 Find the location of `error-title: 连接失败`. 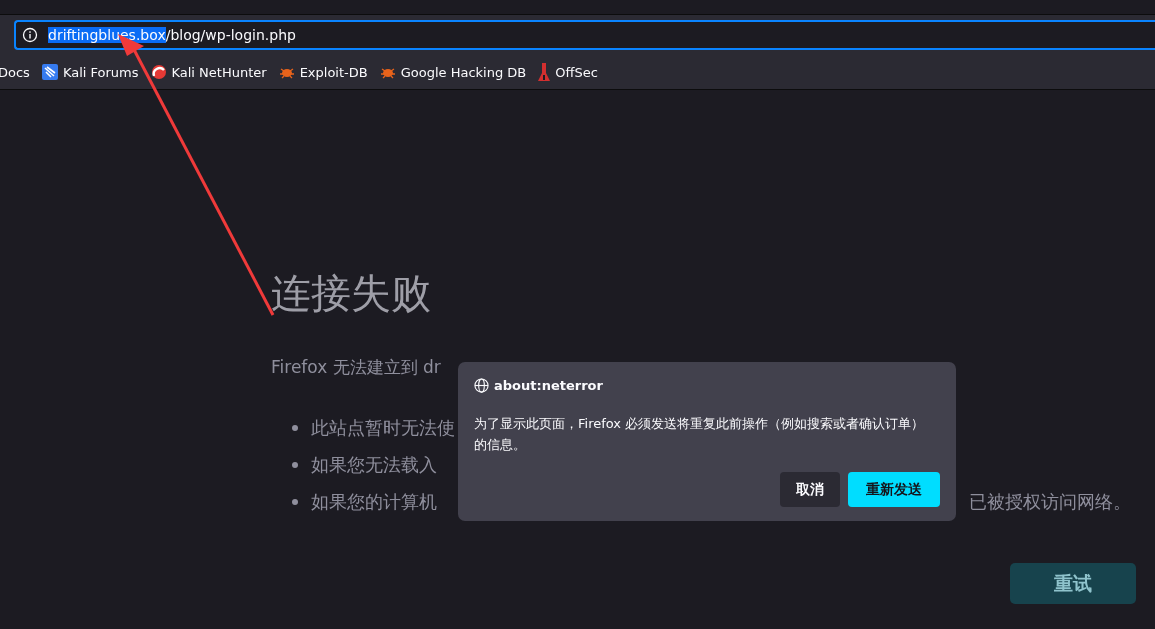

error-title: 连接失败 is located at coordinates (351, 293).